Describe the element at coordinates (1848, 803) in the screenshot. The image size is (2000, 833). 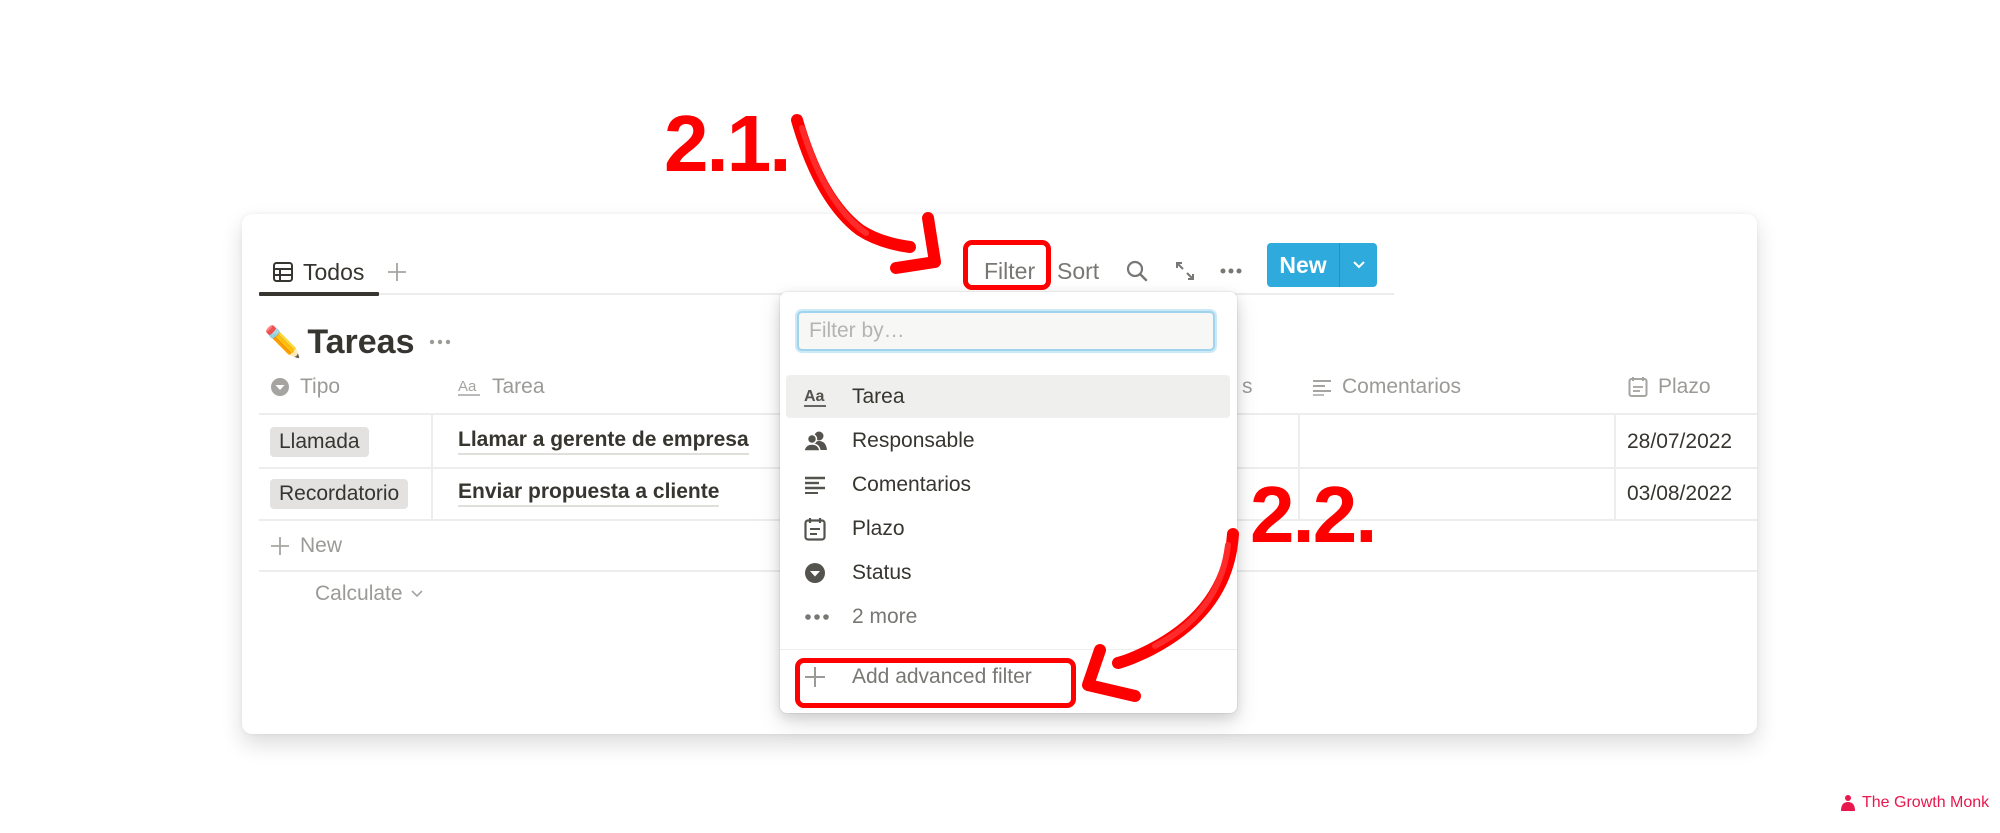
I see `monk-logo-icon` at that location.